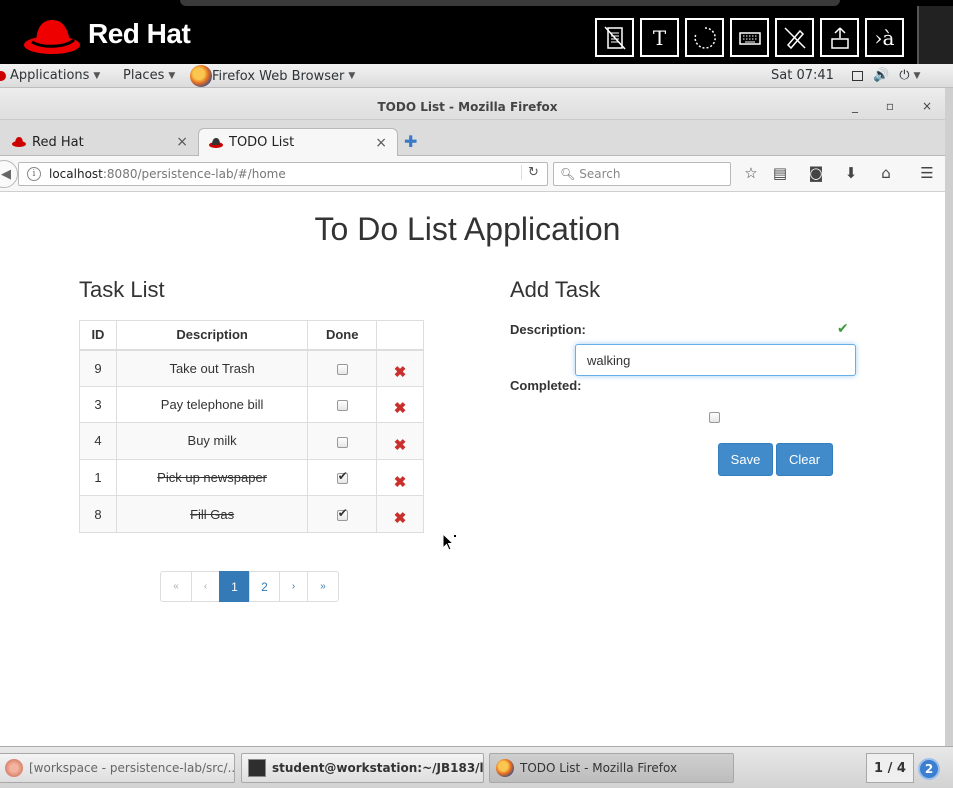 This screenshot has width=953, height=788. Describe the element at coordinates (98, 368) in the screenshot. I see `task-id: 9` at that location.